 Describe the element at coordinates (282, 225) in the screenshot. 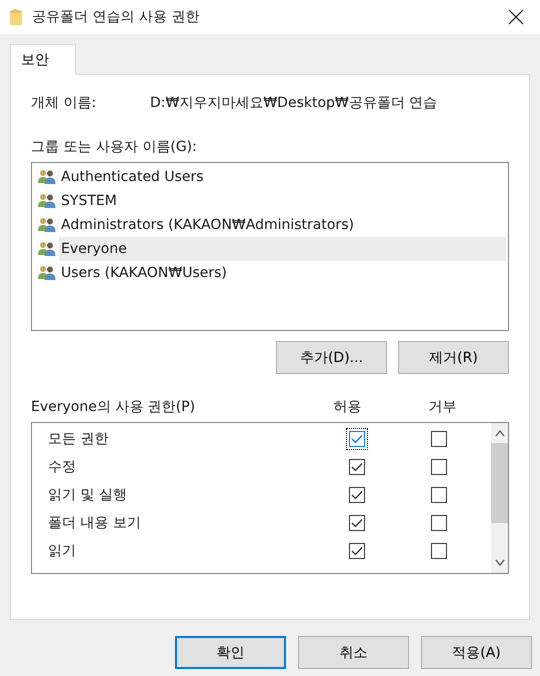

I see `list-item: Administrators (KAKAON₩Administrators)` at that location.